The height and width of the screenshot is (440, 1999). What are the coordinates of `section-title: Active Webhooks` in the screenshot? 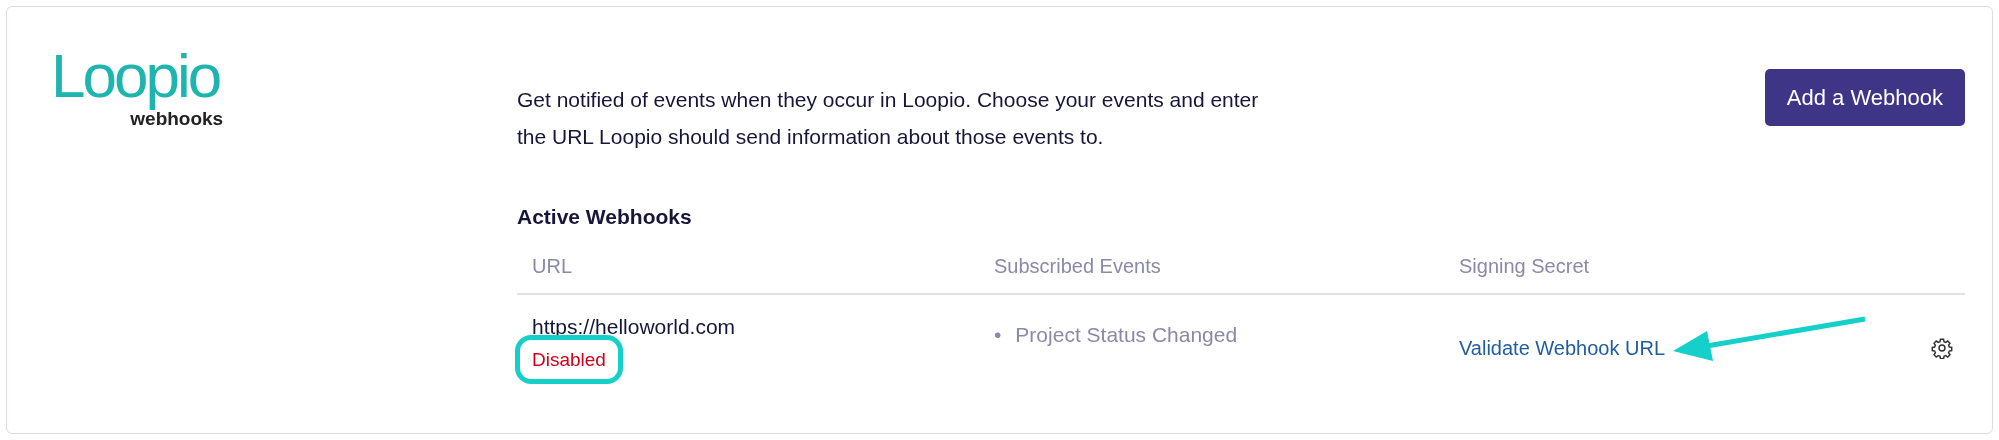 It's located at (605, 217).